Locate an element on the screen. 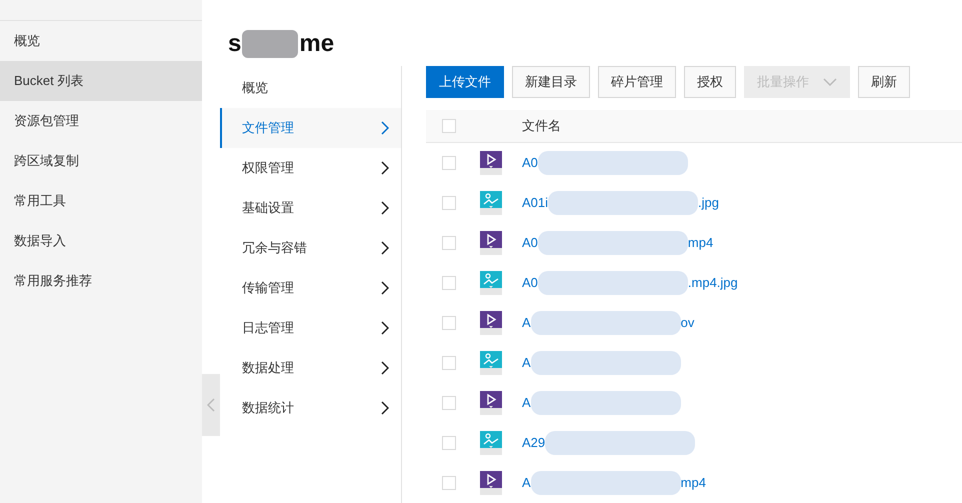 Image resolution: width=962 pixels, height=503 pixels. file-name-link: A01i is located at coordinates (535, 203).